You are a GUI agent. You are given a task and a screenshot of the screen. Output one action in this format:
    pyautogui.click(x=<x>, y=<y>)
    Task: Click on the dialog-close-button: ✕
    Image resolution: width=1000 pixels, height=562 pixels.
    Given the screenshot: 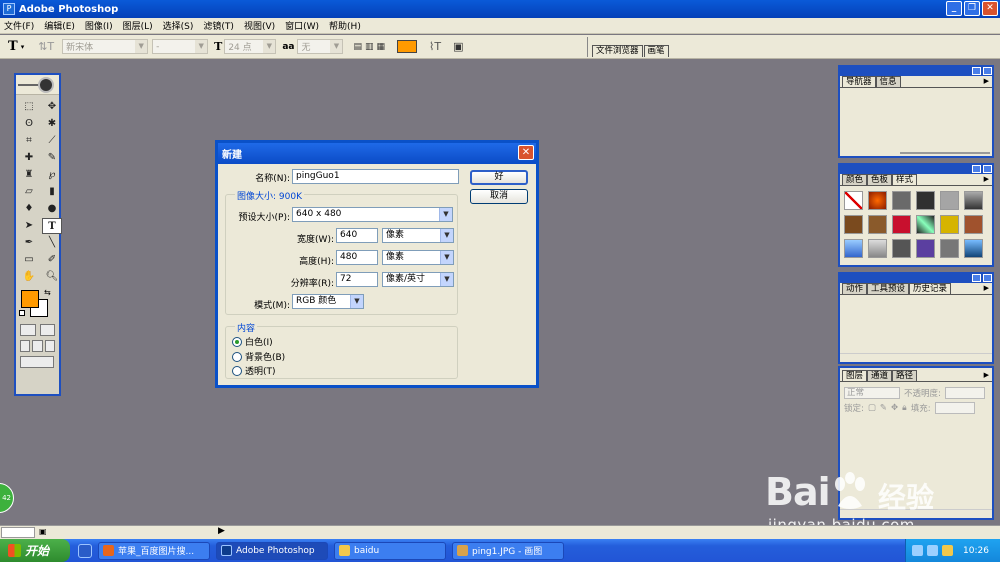 What is the action you would take?
    pyautogui.click(x=526, y=152)
    